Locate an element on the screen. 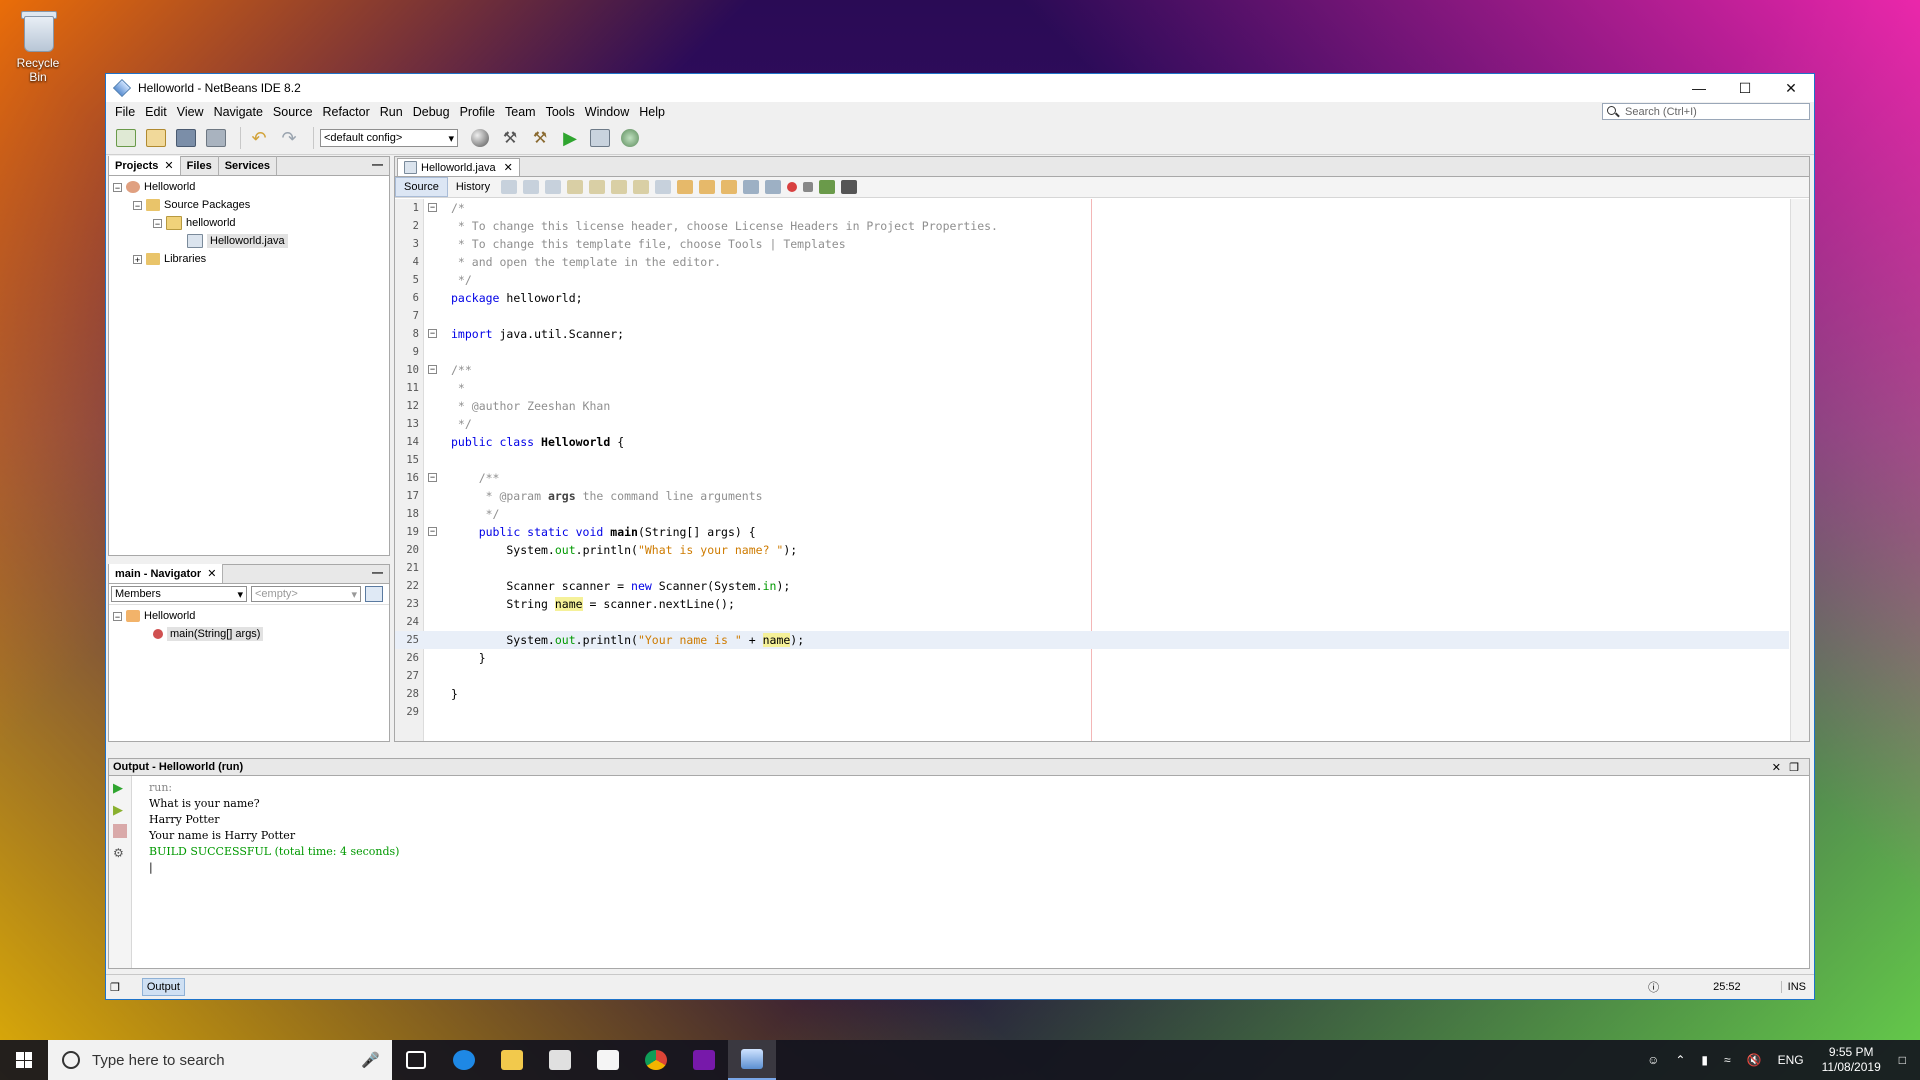  menu-edit: Edit is located at coordinates (156, 112).